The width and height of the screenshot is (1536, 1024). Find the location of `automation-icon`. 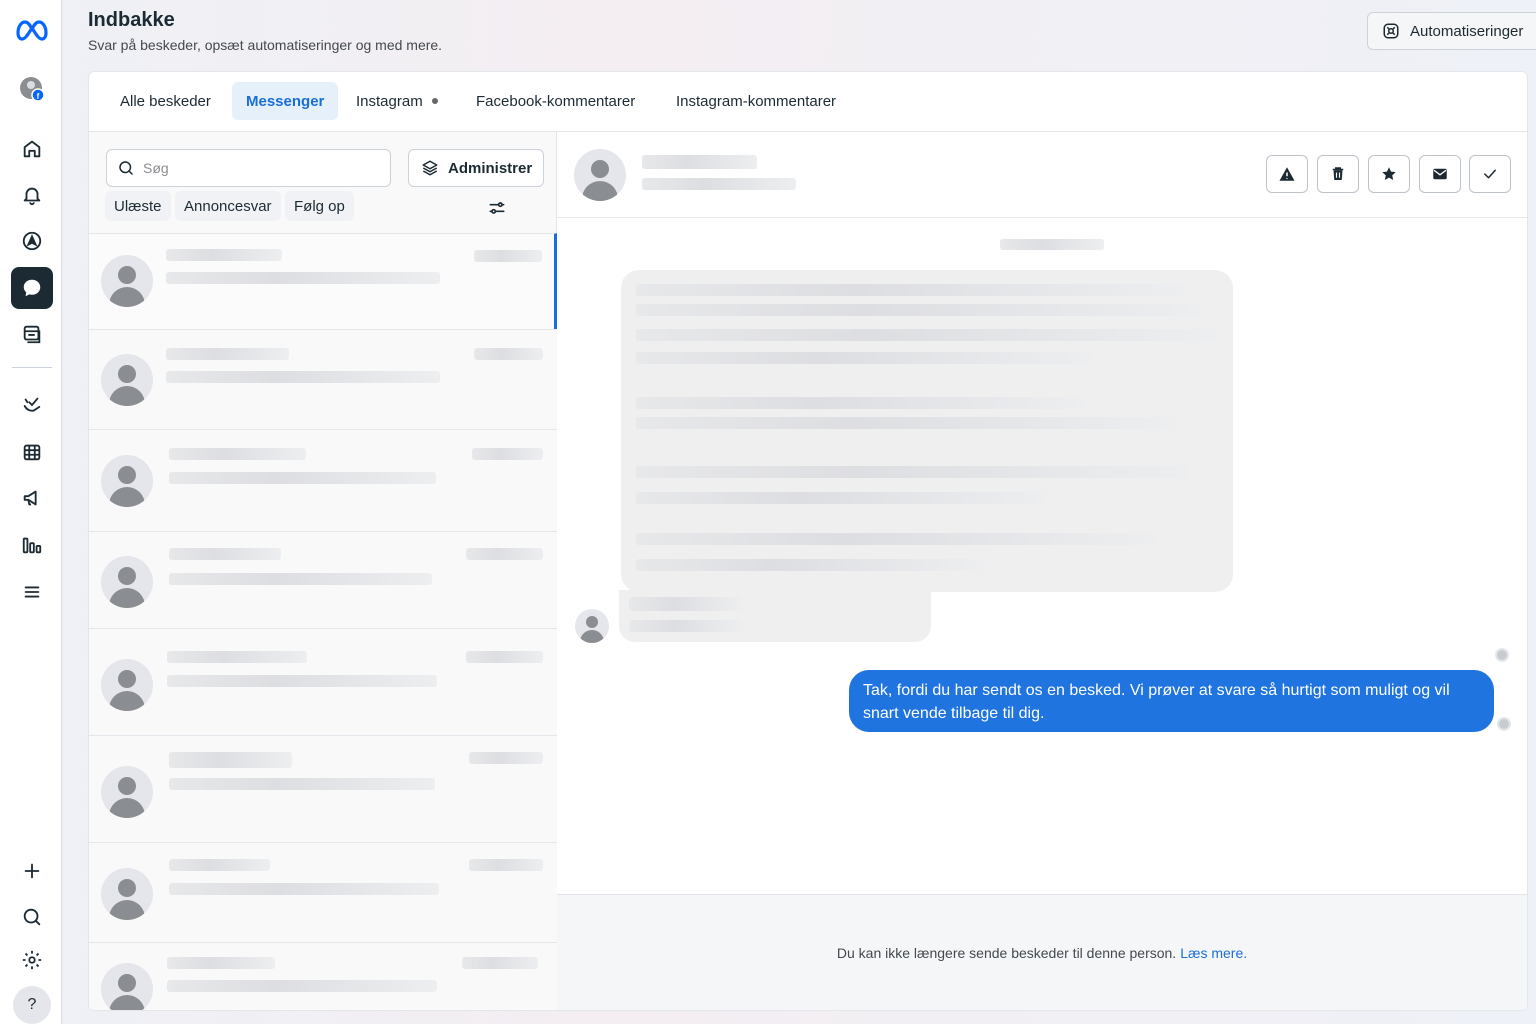

automation-icon is located at coordinates (1391, 31).